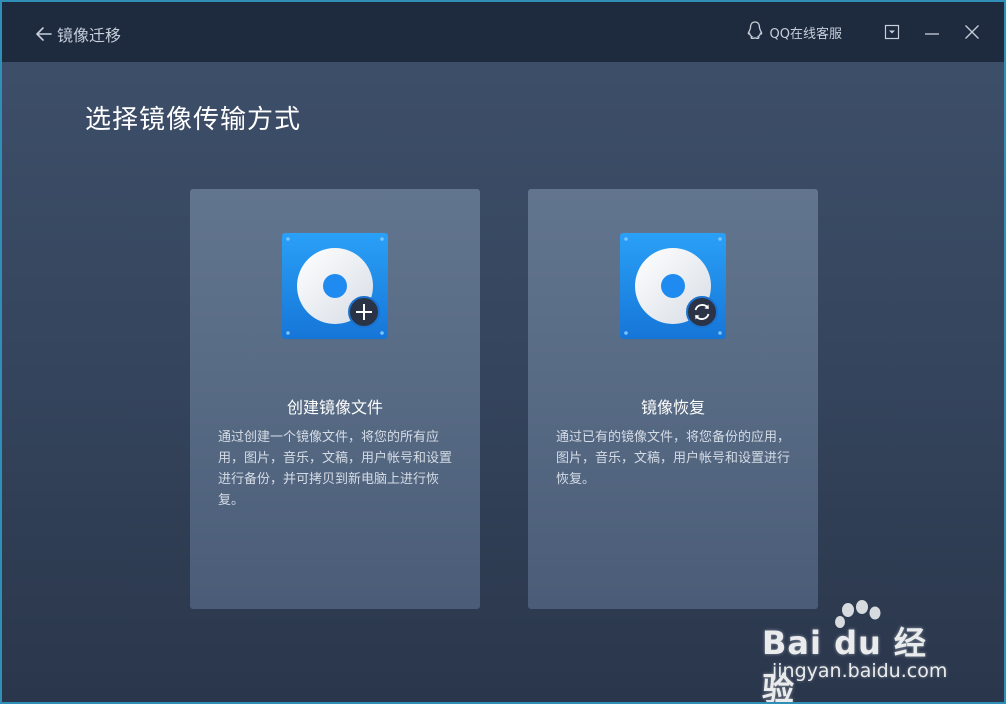  What do you see at coordinates (89, 35) in the screenshot?
I see `back-label: 镜像迁移` at bounding box center [89, 35].